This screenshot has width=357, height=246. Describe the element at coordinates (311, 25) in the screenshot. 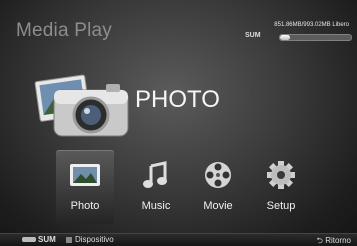

I see `storage-info: 851.86MB/993.02MB Libero` at that location.